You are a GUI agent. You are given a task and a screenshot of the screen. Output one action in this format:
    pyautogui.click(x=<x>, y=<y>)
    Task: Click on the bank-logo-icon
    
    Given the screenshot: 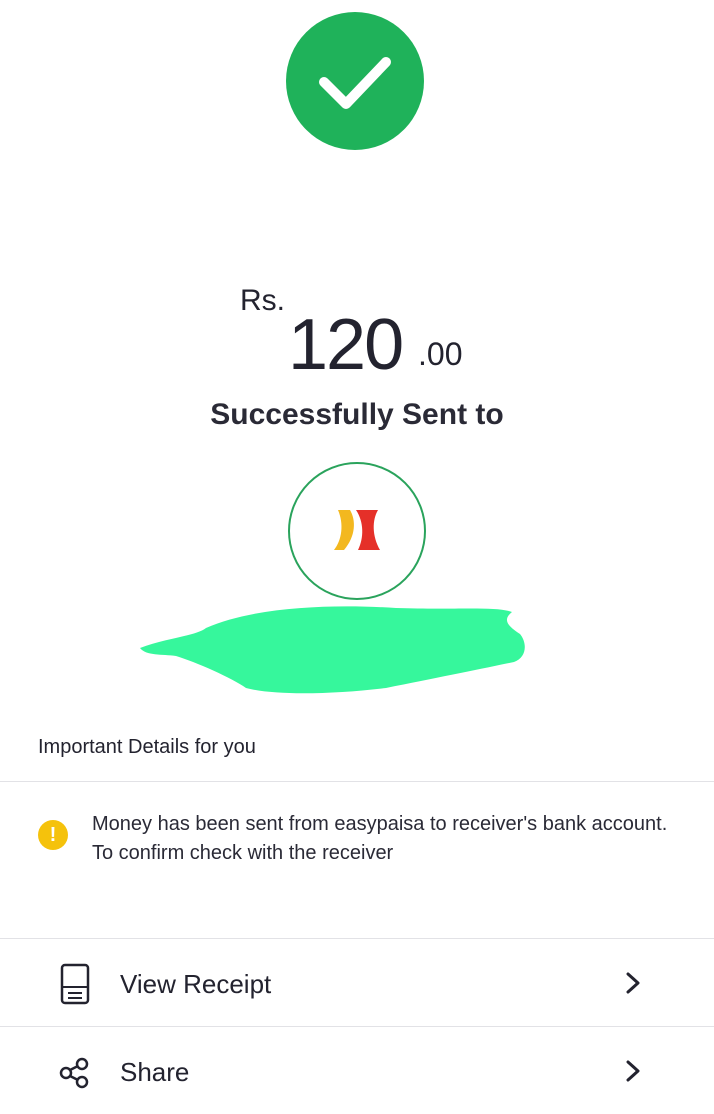 What is the action you would take?
    pyautogui.click(x=357, y=530)
    